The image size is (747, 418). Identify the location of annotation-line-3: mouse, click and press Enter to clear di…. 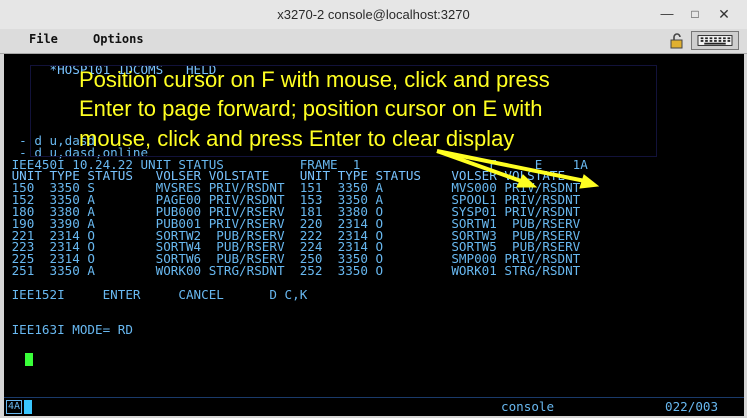
(297, 138).